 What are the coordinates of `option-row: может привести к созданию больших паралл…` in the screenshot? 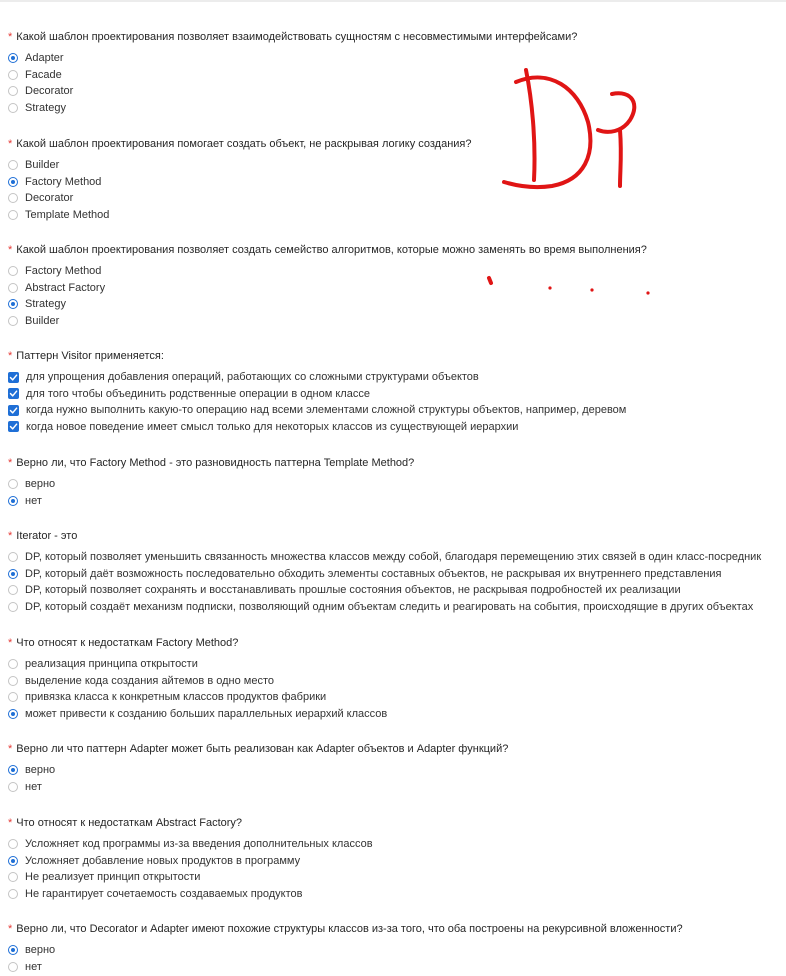 It's located at (197, 714).